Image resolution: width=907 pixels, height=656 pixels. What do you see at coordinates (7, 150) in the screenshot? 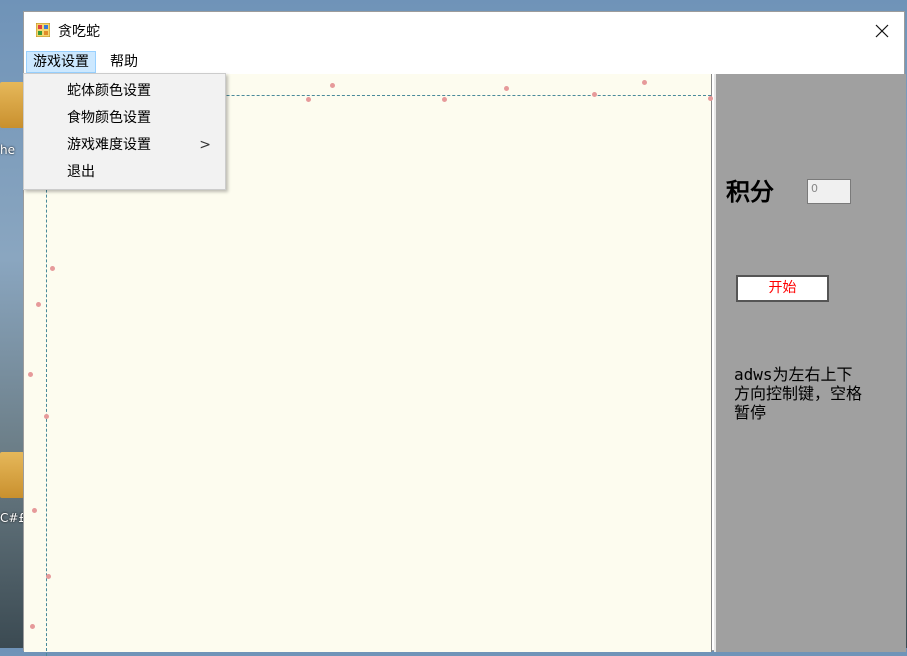
I see `desktop-label: he` at bounding box center [7, 150].